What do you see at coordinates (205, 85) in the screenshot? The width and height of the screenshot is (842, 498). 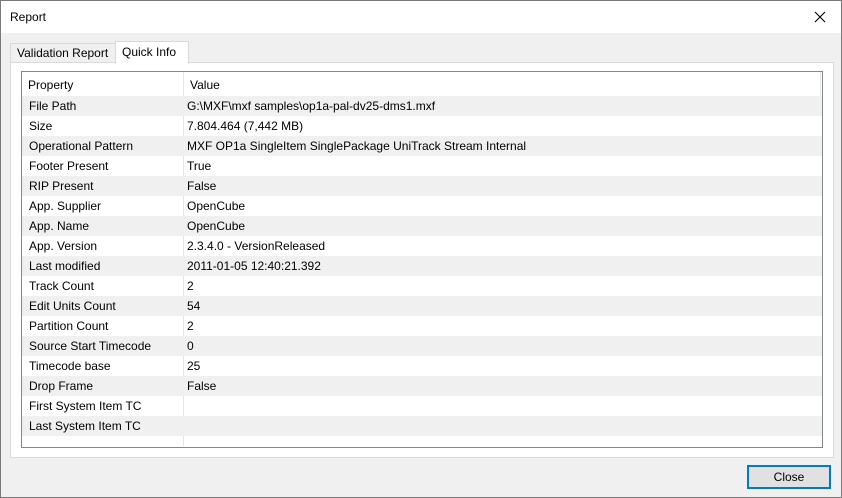 I see `column-header-label: Value` at bounding box center [205, 85].